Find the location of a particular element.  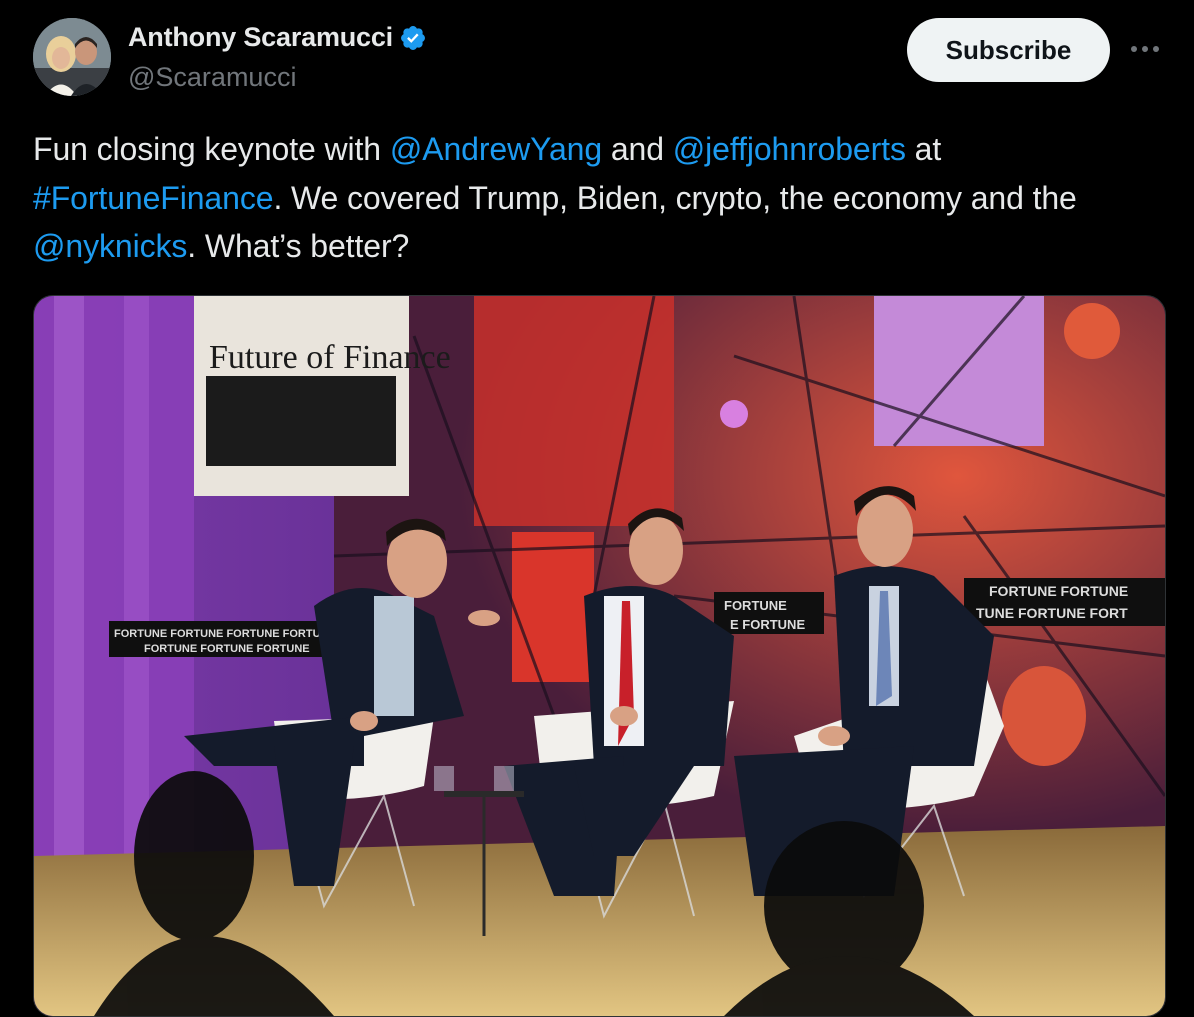

subscribe-button: Subscribe is located at coordinates (1008, 50).